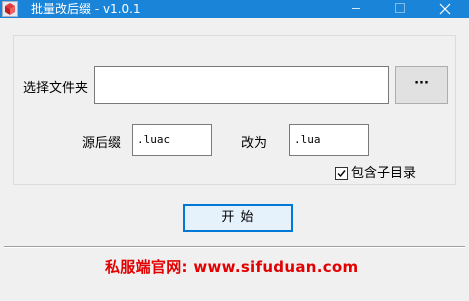  I want to click on minimize-button, so click(355, 9).